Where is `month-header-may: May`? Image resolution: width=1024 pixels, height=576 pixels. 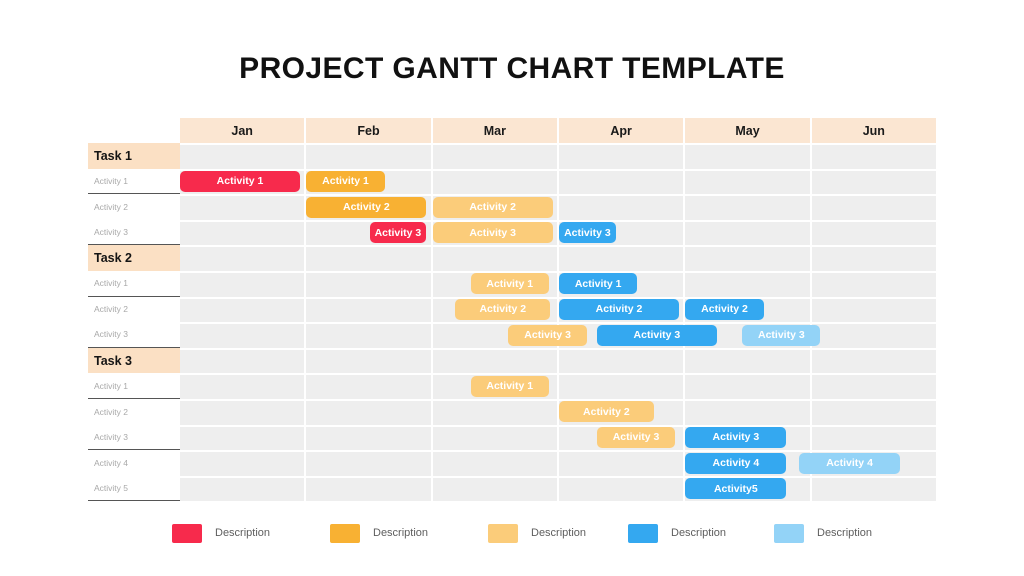
month-header-may: May is located at coordinates (748, 130).